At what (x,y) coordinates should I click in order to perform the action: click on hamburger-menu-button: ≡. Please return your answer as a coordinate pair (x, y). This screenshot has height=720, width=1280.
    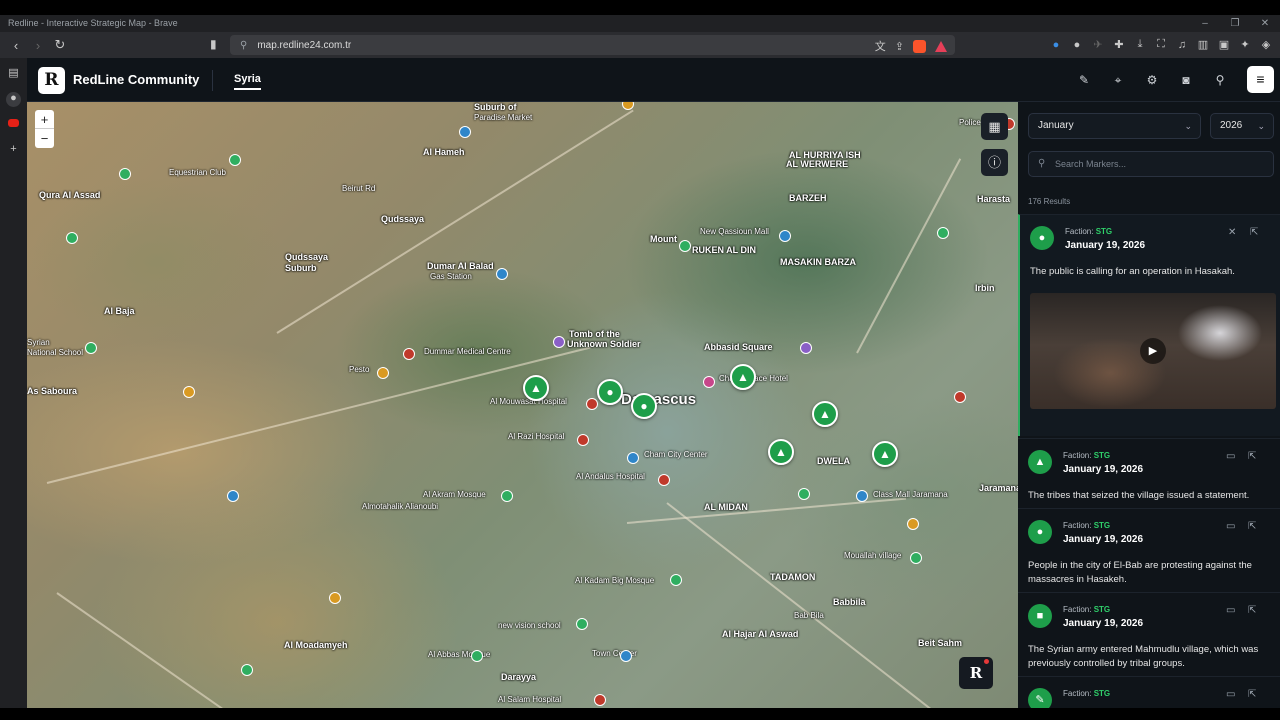
    Looking at the image, I should click on (1260, 79).